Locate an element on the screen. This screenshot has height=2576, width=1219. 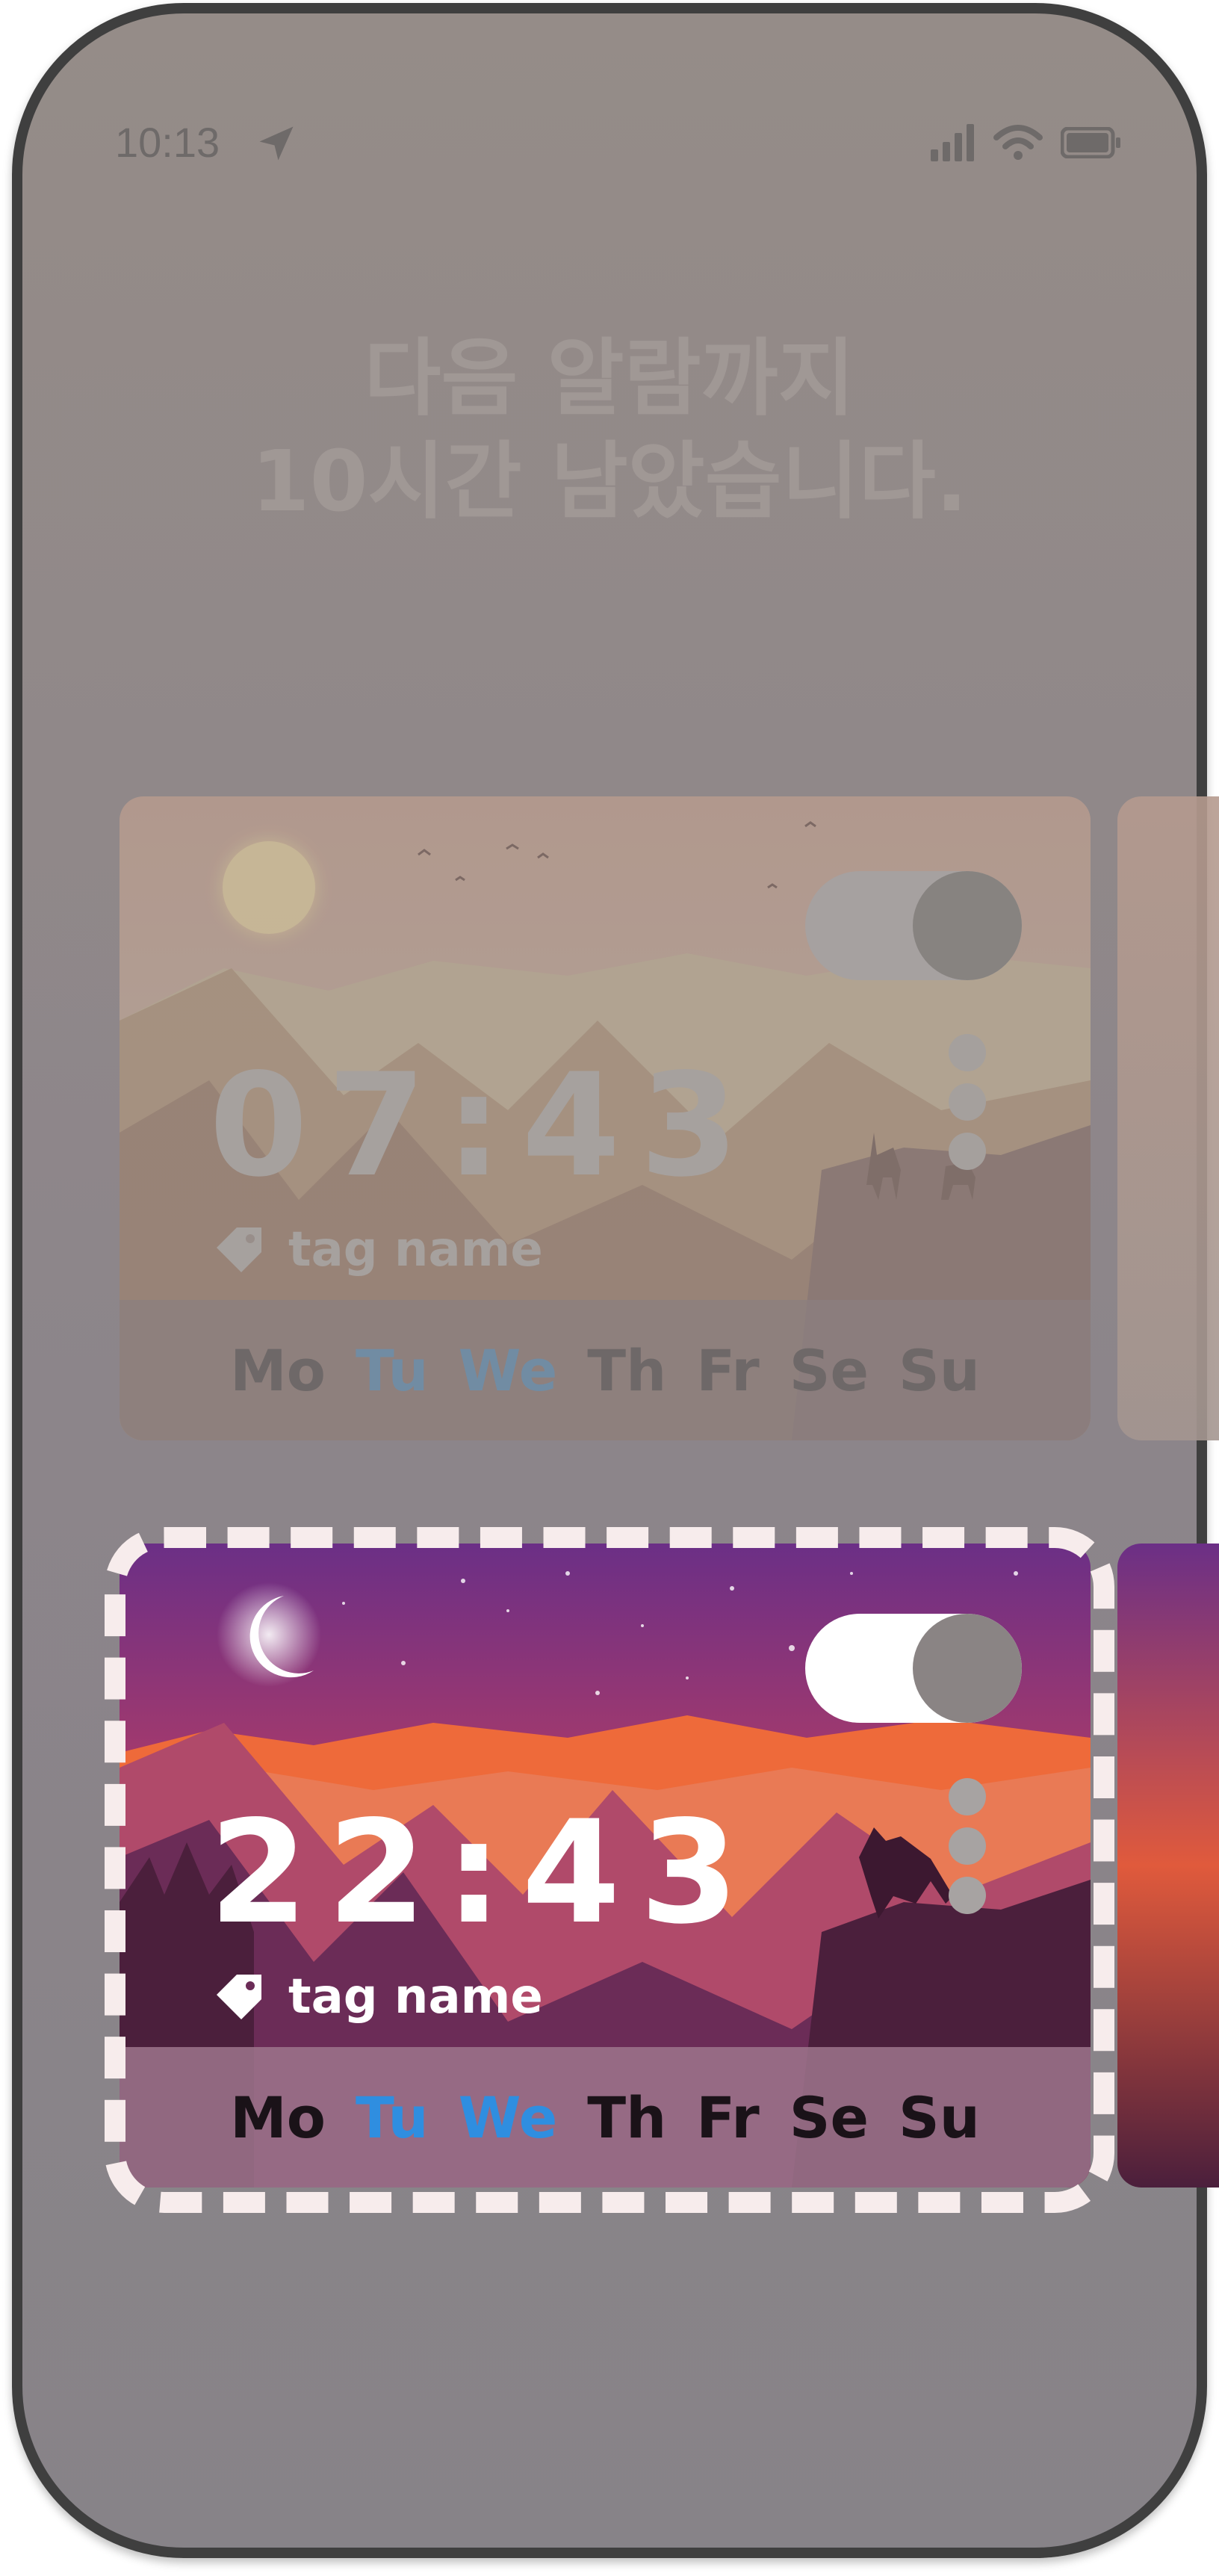
status-time: 10:13 is located at coordinates (167, 142).